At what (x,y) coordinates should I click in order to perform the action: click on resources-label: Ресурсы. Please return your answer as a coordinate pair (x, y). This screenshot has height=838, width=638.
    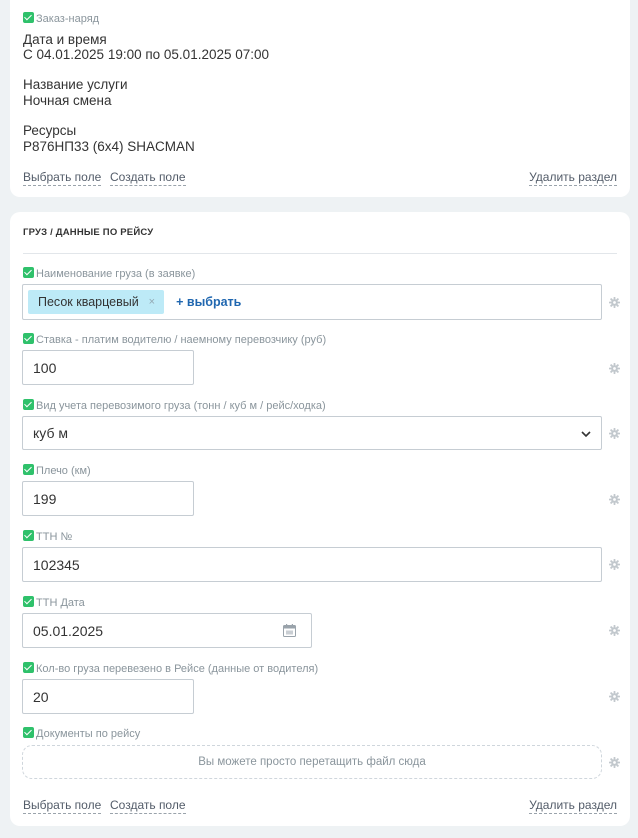
    Looking at the image, I should click on (50, 130).